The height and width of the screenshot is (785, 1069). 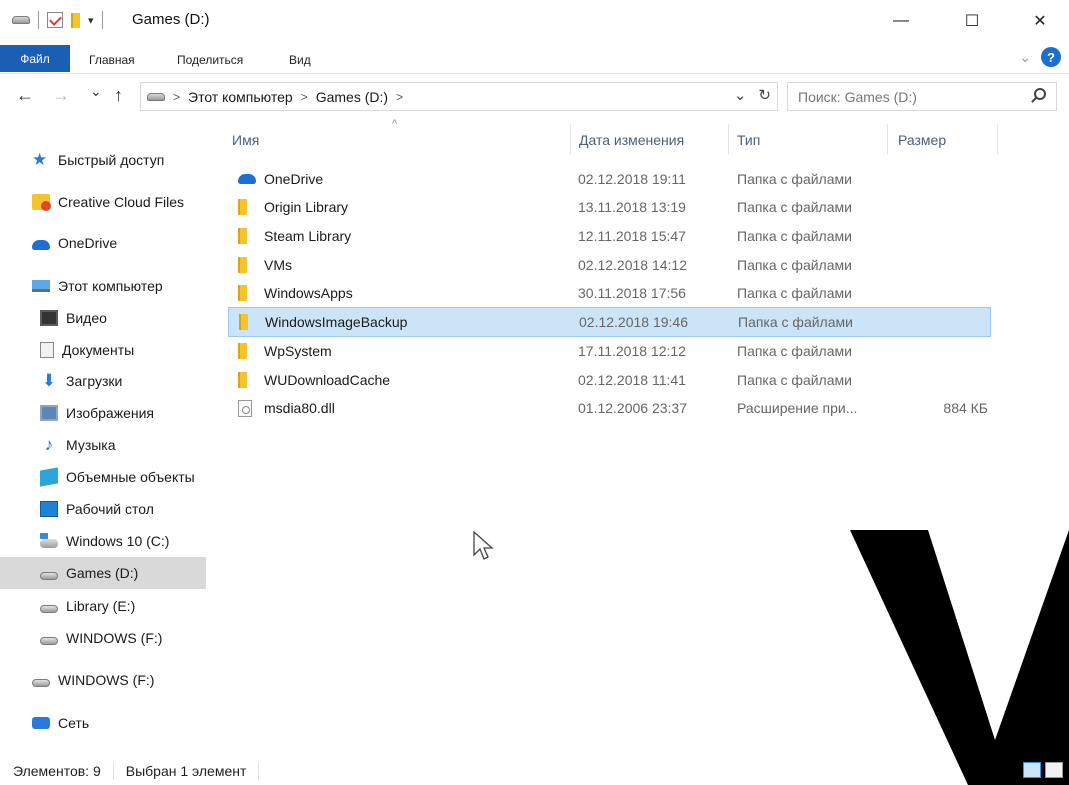 I want to click on sidebar-item-this-pc: Этот компьютер, so click(x=103, y=286).